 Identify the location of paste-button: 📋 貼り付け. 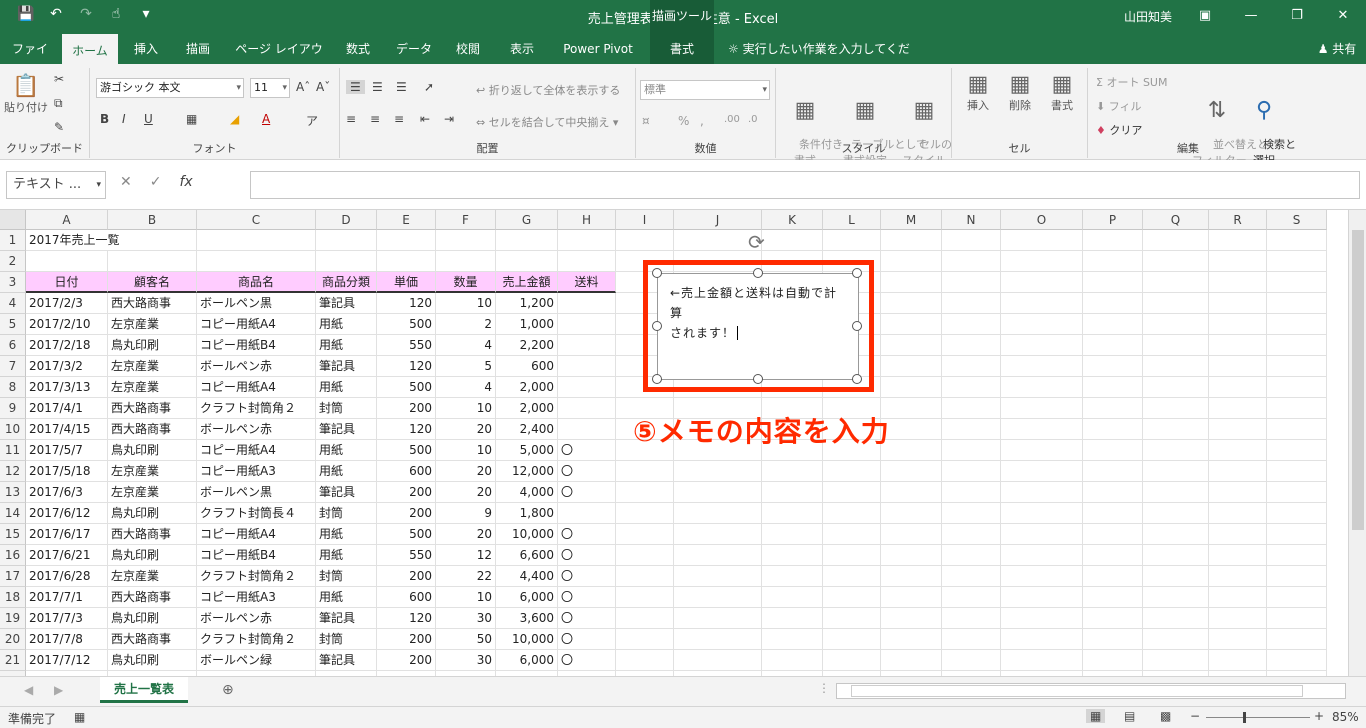
(26, 94).